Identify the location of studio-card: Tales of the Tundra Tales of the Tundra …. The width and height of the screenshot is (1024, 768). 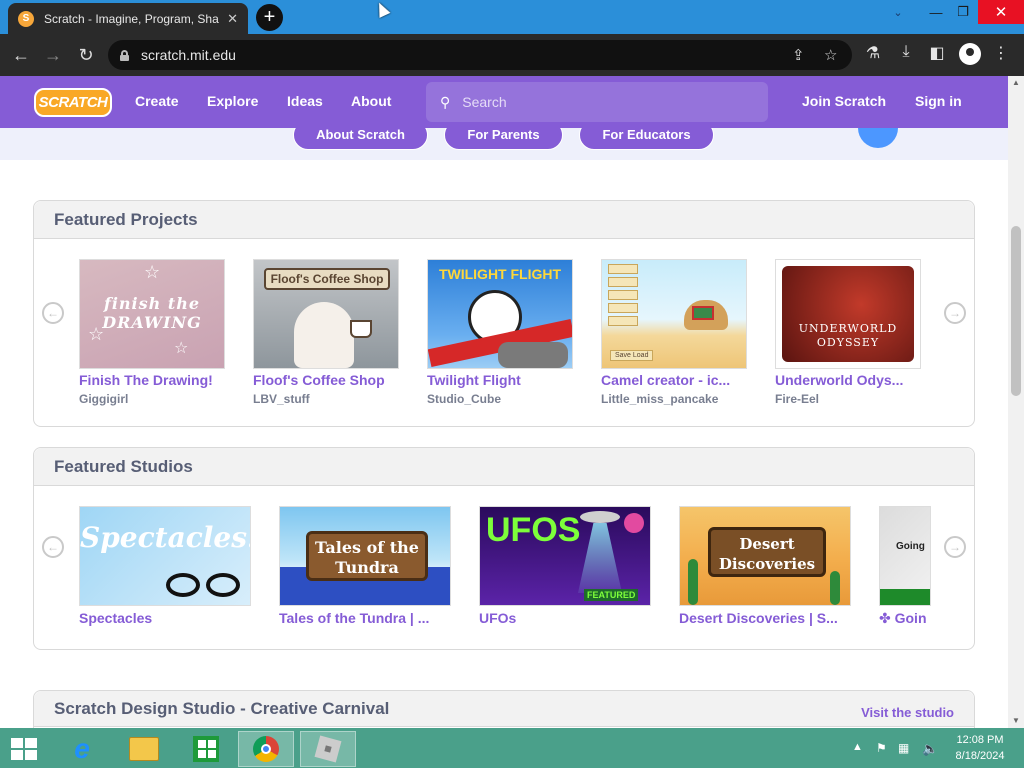
(369, 566).